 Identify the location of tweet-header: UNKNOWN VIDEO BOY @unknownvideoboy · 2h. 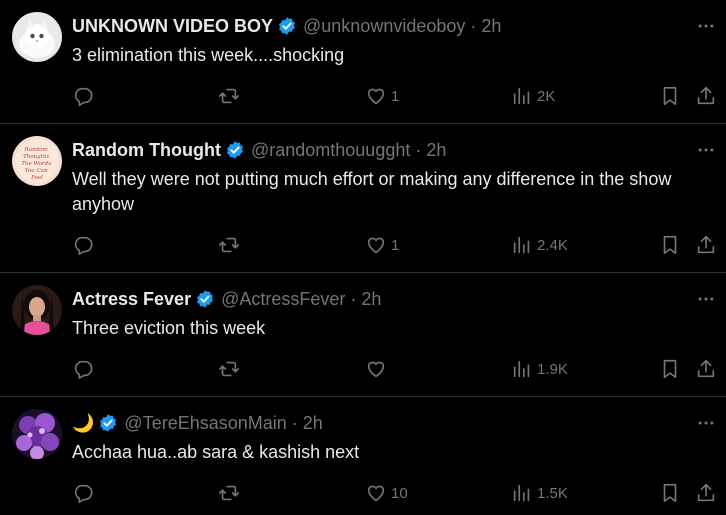
(369, 26).